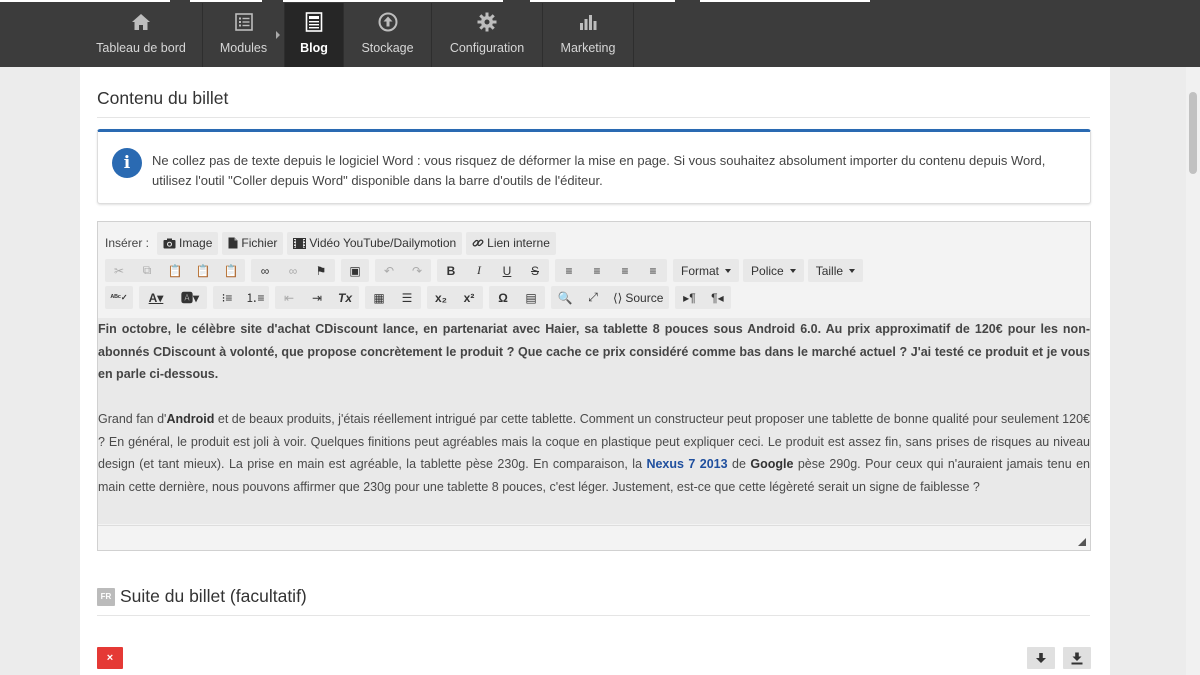 This screenshot has height=675, width=1200. What do you see at coordinates (190, 297) in the screenshot?
I see `background-color-icon: 🅰▾` at bounding box center [190, 297].